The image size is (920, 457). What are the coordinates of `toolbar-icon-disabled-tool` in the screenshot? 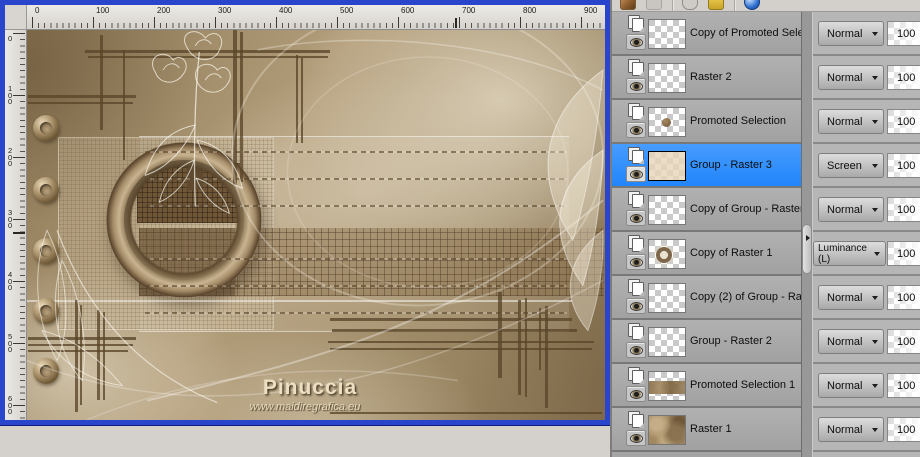 It's located at (654, 5).